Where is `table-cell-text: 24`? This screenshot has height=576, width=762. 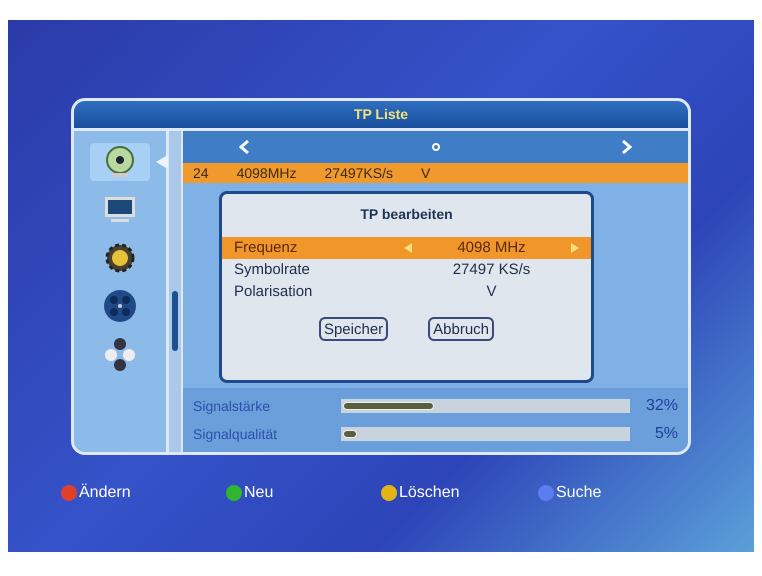 table-cell-text: 24 is located at coordinates (201, 173).